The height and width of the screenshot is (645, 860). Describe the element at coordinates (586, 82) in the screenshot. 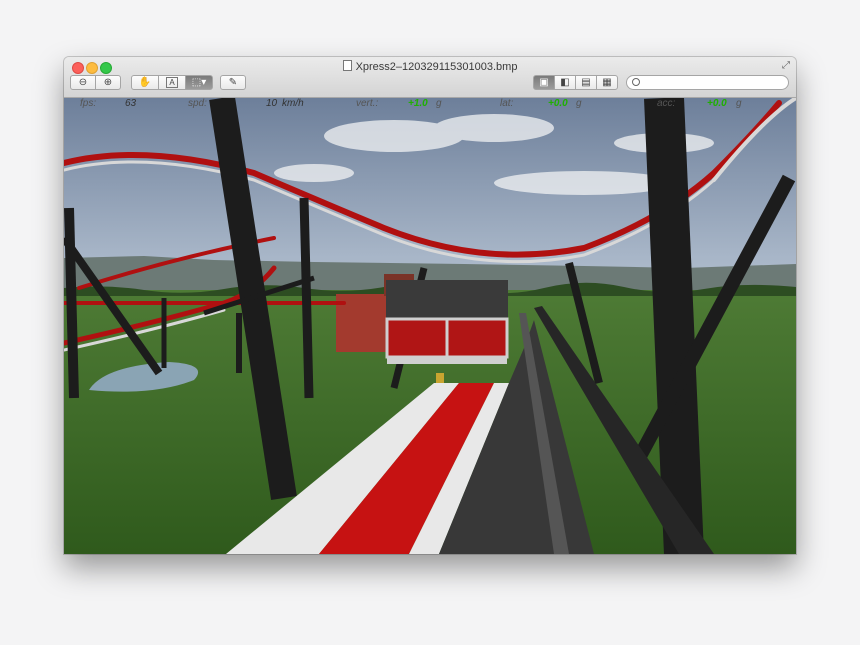

I see `view-two-page: ▤` at that location.